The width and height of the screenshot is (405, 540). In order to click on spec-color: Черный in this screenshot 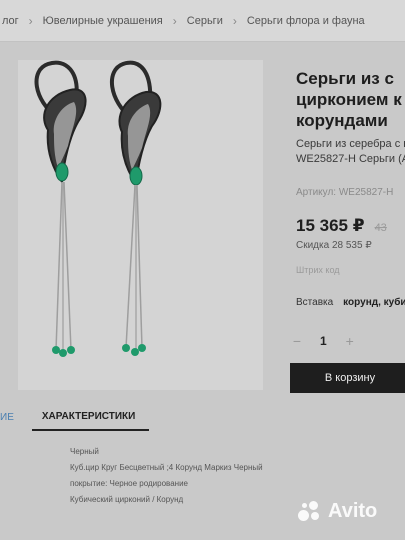, I will do `click(84, 451)`.